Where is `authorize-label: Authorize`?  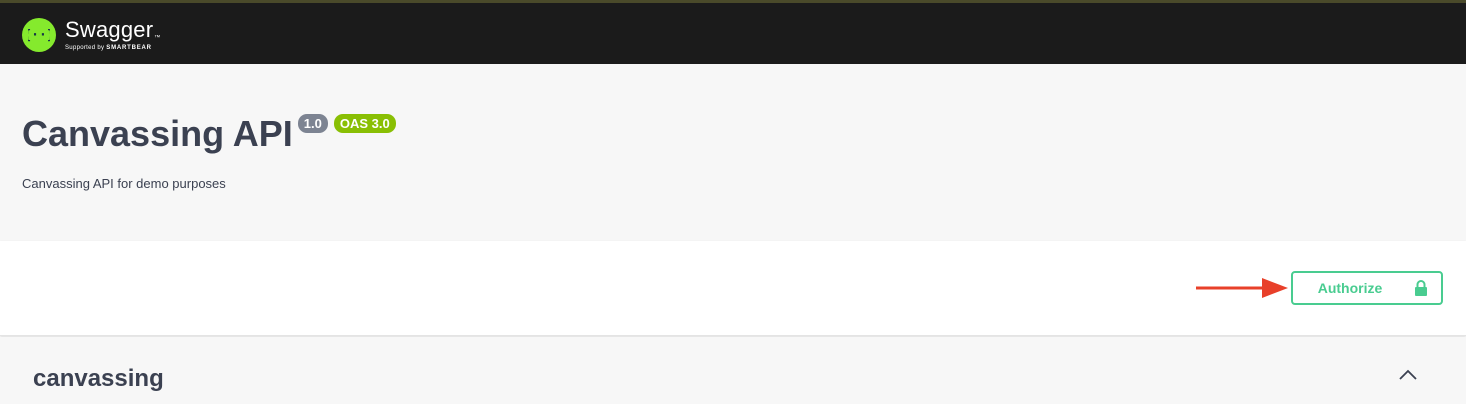
authorize-label: Authorize is located at coordinates (1350, 288).